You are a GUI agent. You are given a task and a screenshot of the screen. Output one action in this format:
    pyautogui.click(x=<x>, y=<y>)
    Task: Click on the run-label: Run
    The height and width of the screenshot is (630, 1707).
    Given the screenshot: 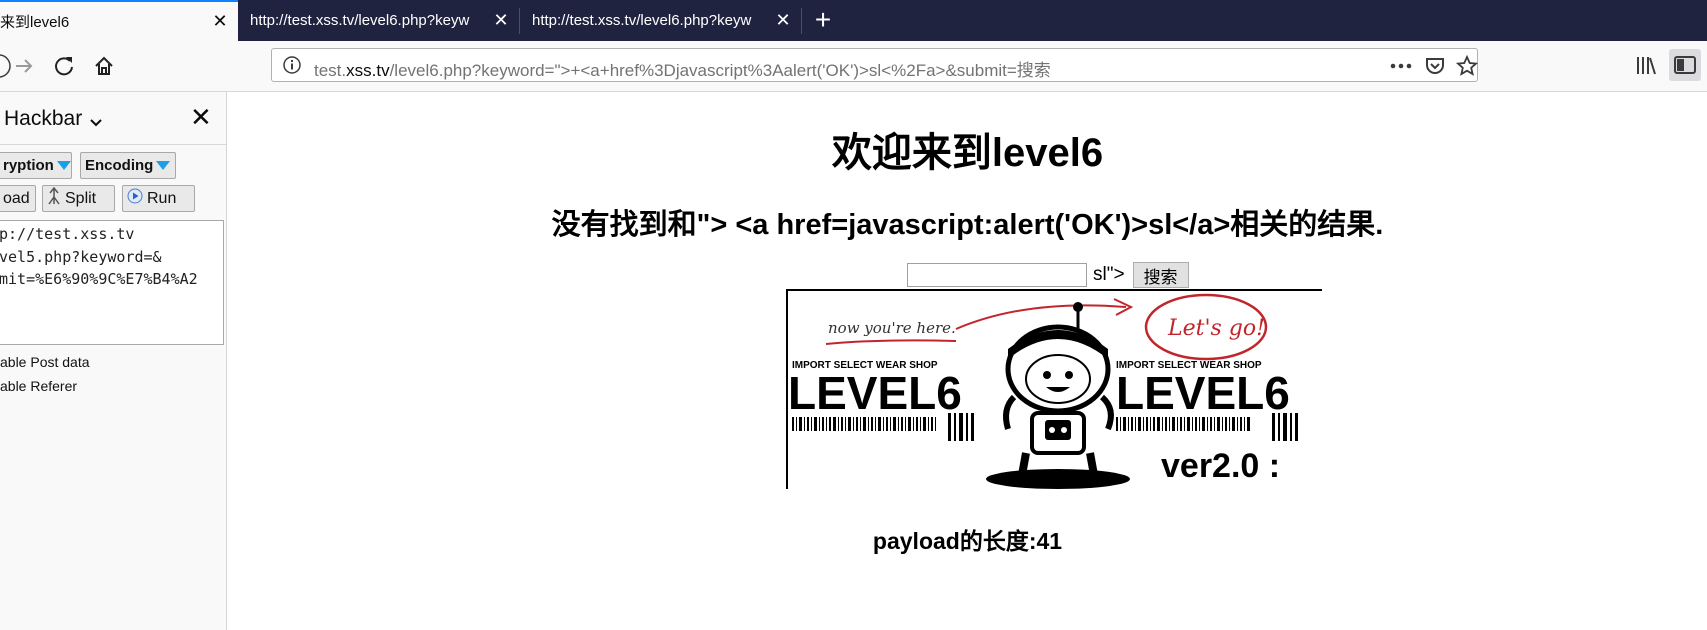 What is the action you would take?
    pyautogui.click(x=162, y=198)
    